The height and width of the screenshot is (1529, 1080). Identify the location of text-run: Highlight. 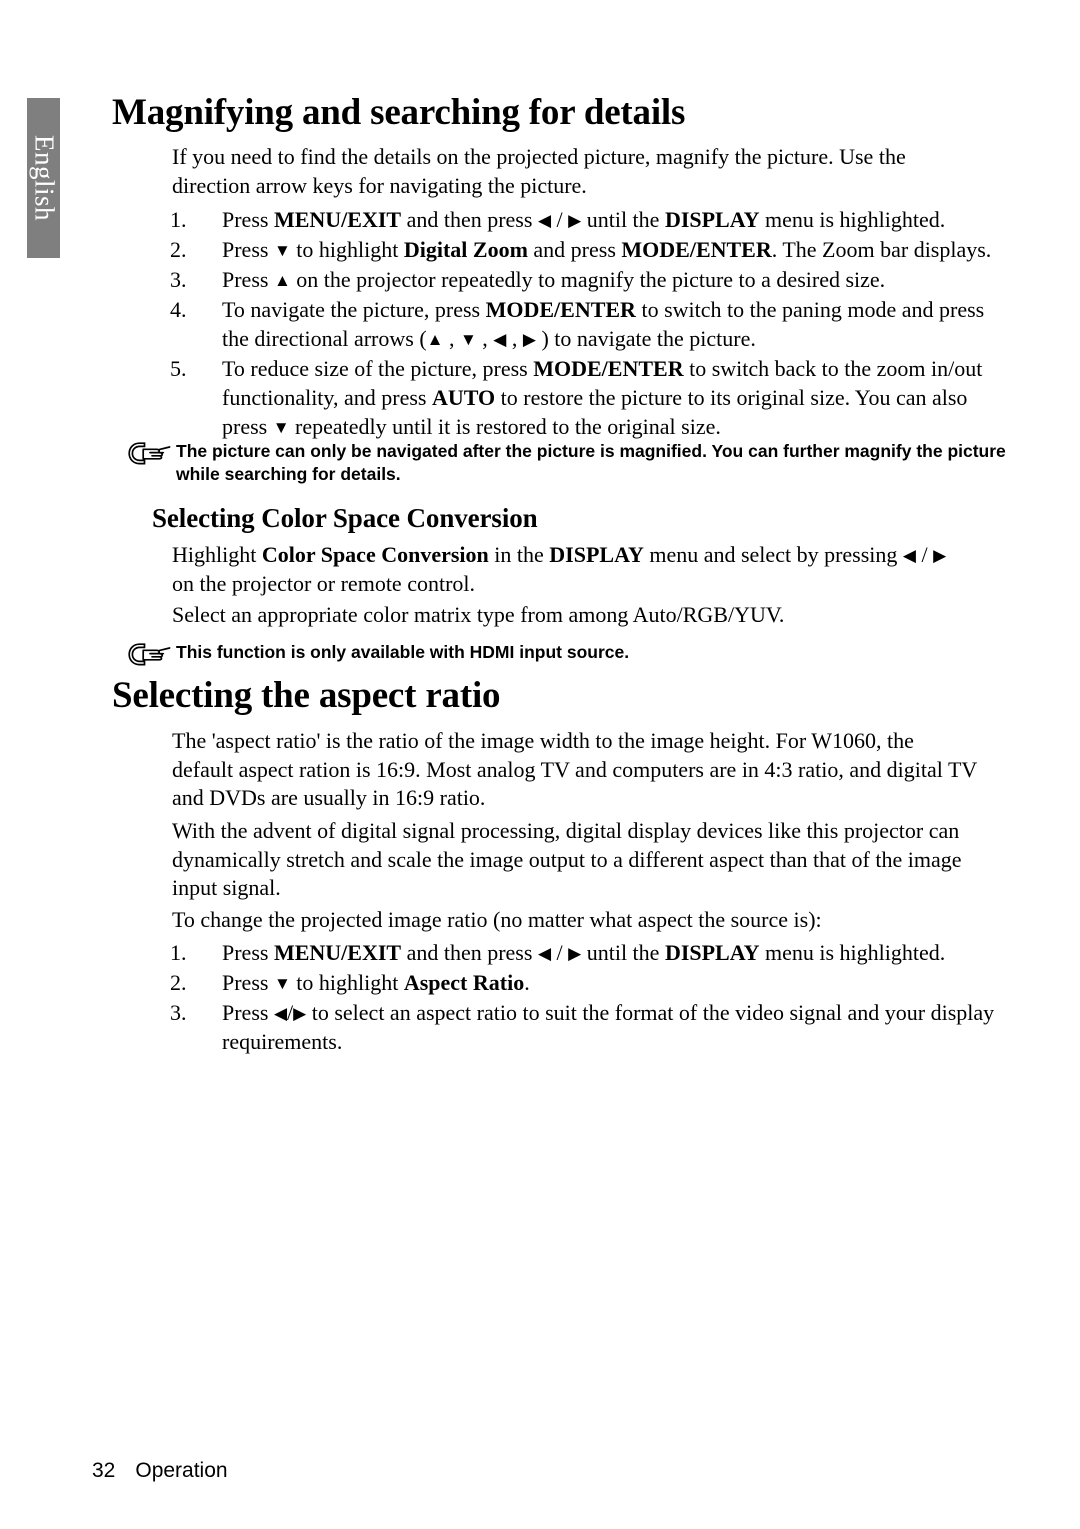
(217, 554).